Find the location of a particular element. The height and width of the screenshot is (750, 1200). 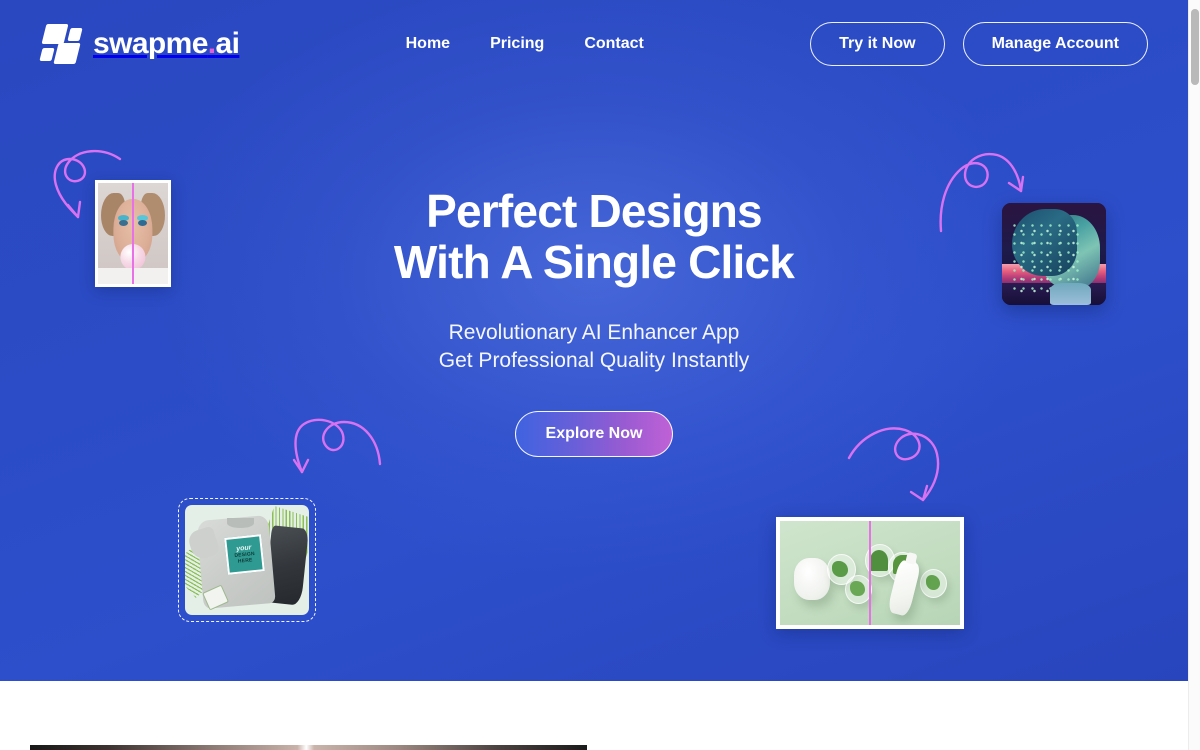

brand-logo-link: swapme.ai is located at coordinates (139, 44).